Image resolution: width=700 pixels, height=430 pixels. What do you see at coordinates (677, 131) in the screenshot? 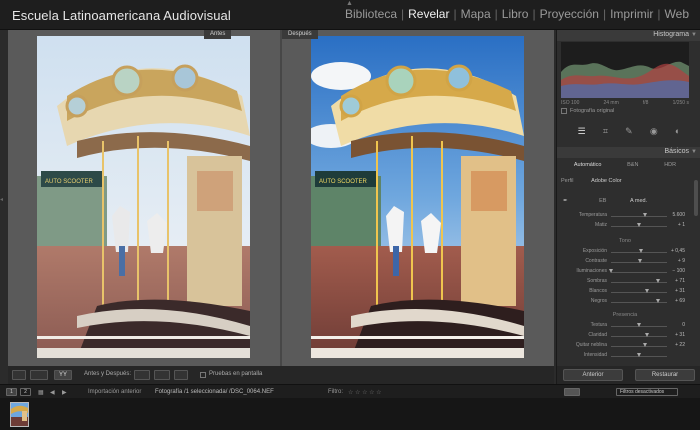
I see `mask-icon: ◐` at bounding box center [677, 131].